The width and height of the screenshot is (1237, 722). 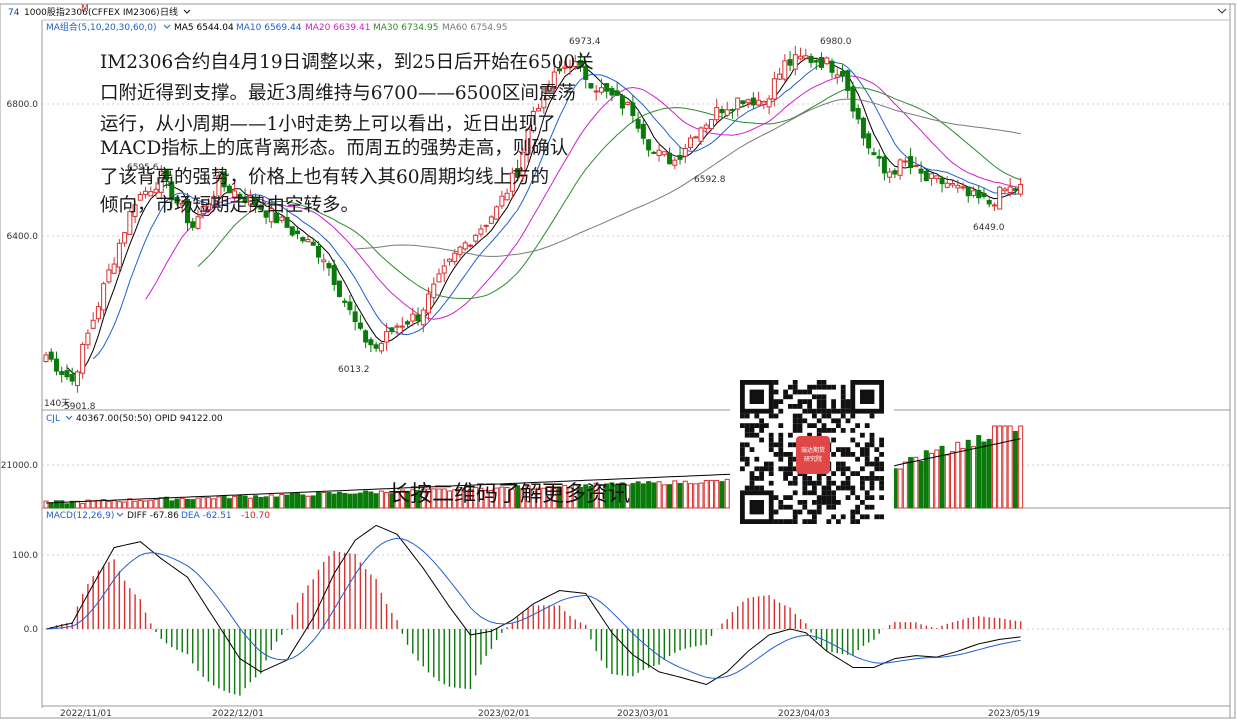 What do you see at coordinates (474, 28) in the screenshot?
I see `ma60-value: MA60 6754.95` at bounding box center [474, 28].